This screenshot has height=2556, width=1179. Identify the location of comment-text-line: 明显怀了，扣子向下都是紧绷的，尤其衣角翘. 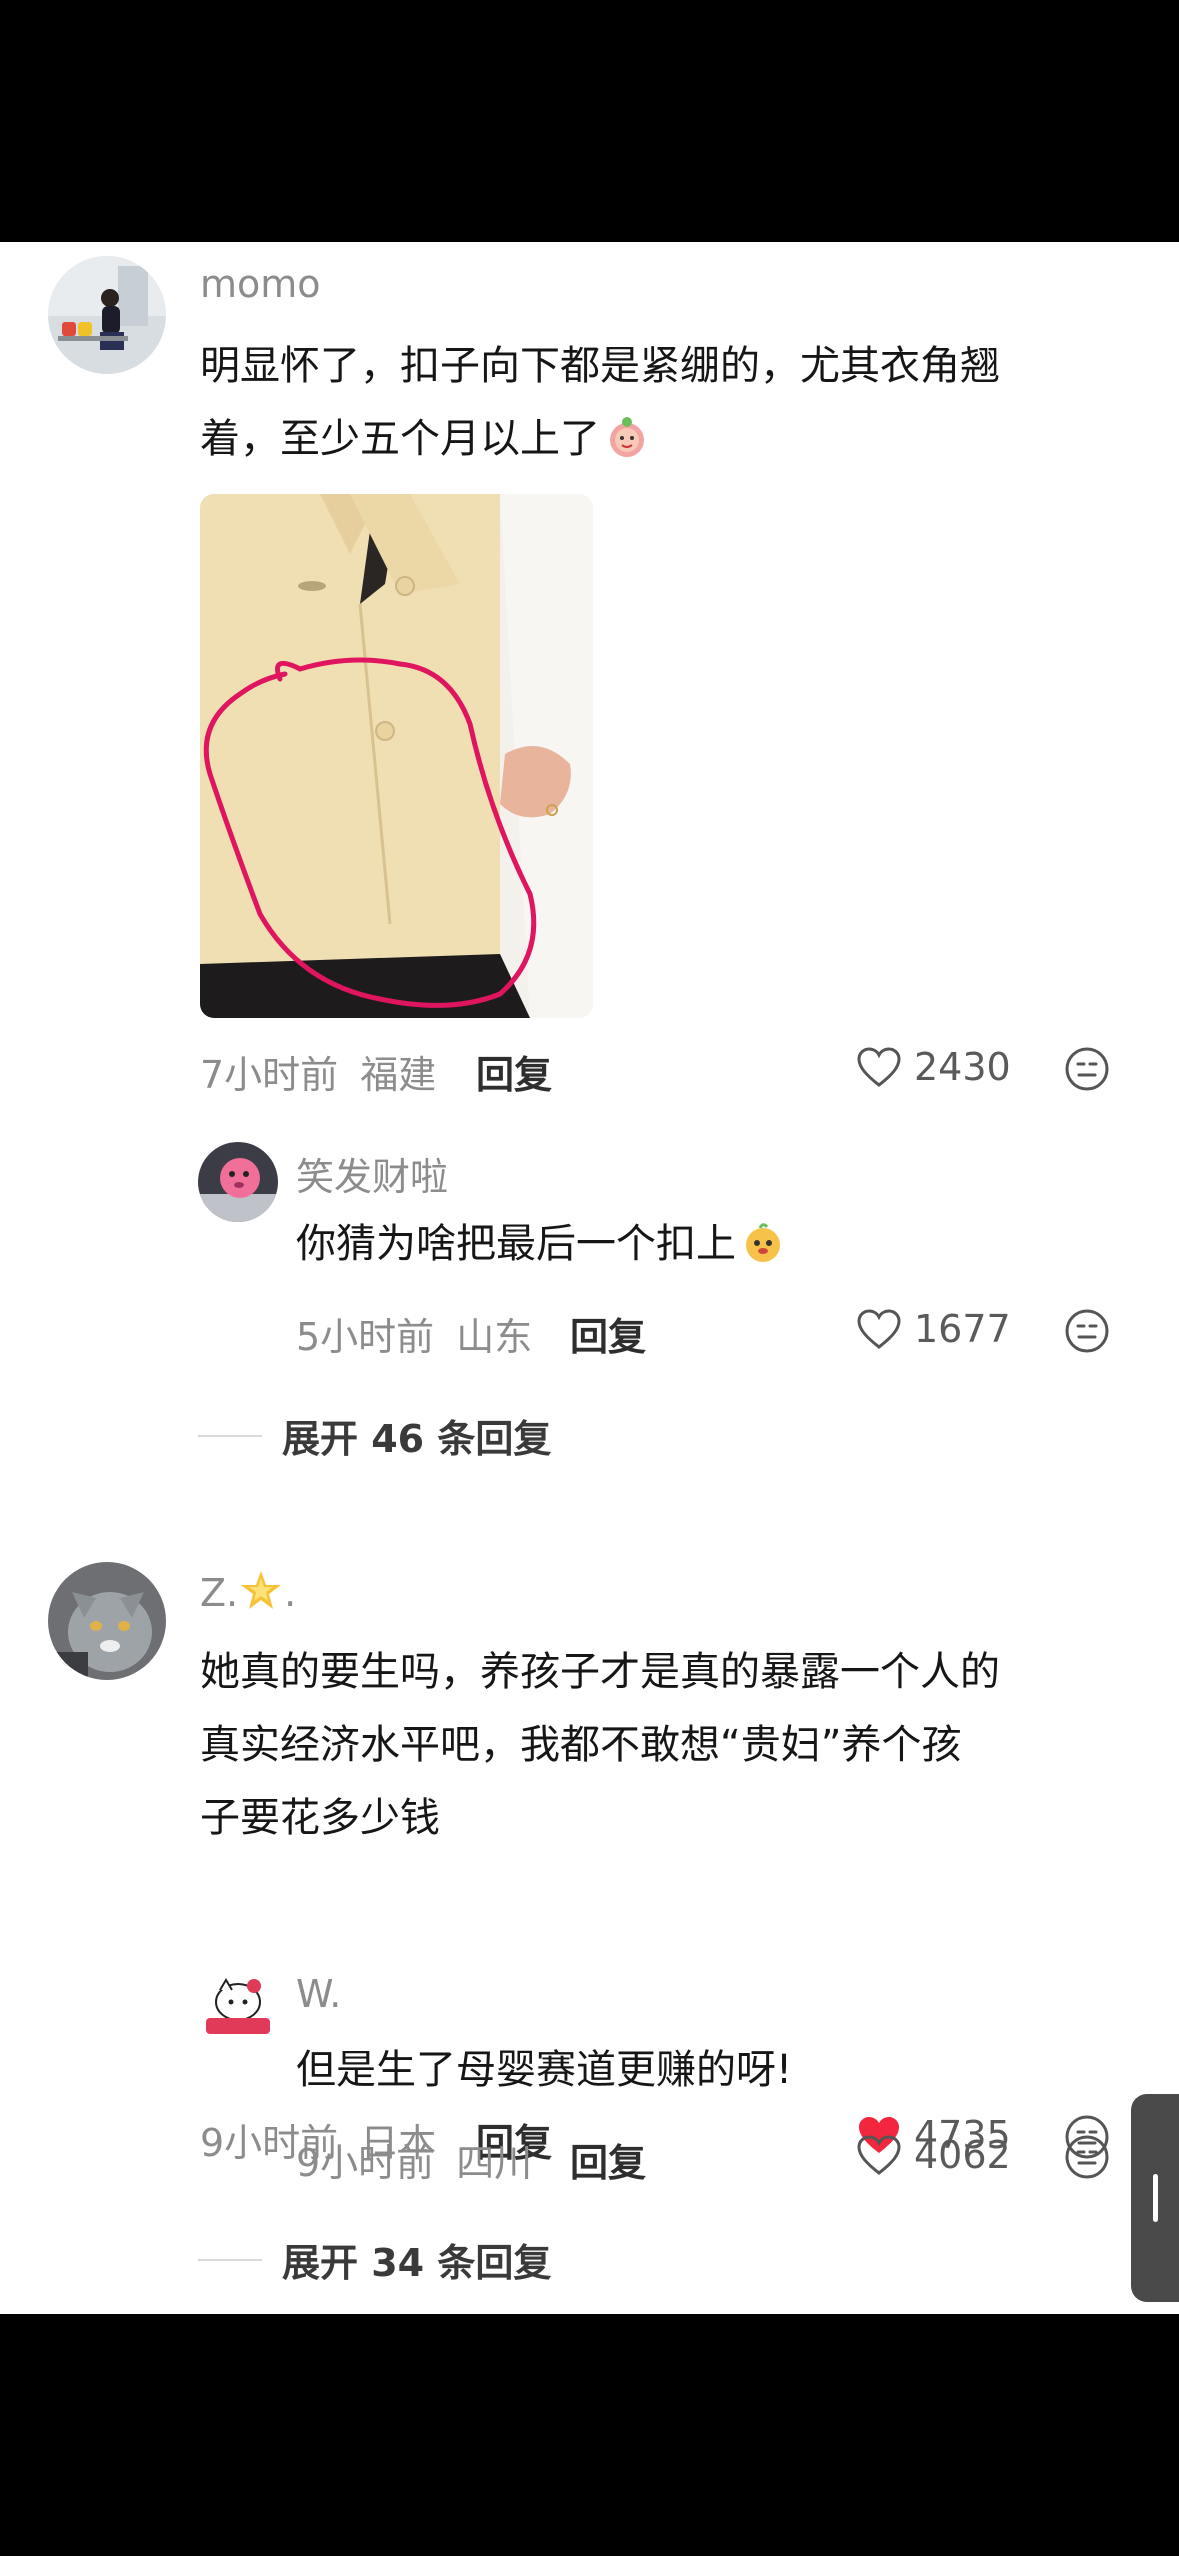
(600, 366).